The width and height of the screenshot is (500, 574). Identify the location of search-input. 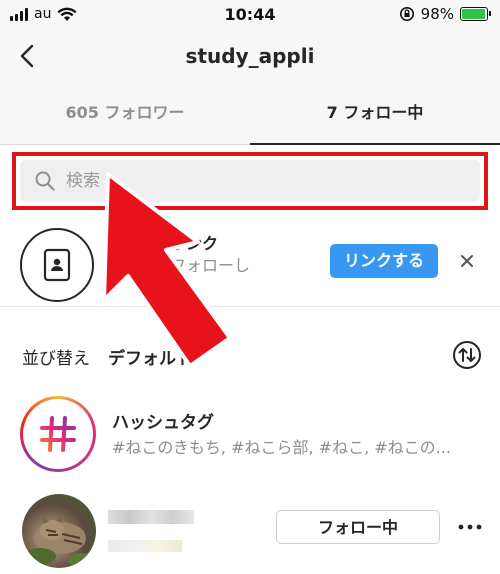
(256, 181).